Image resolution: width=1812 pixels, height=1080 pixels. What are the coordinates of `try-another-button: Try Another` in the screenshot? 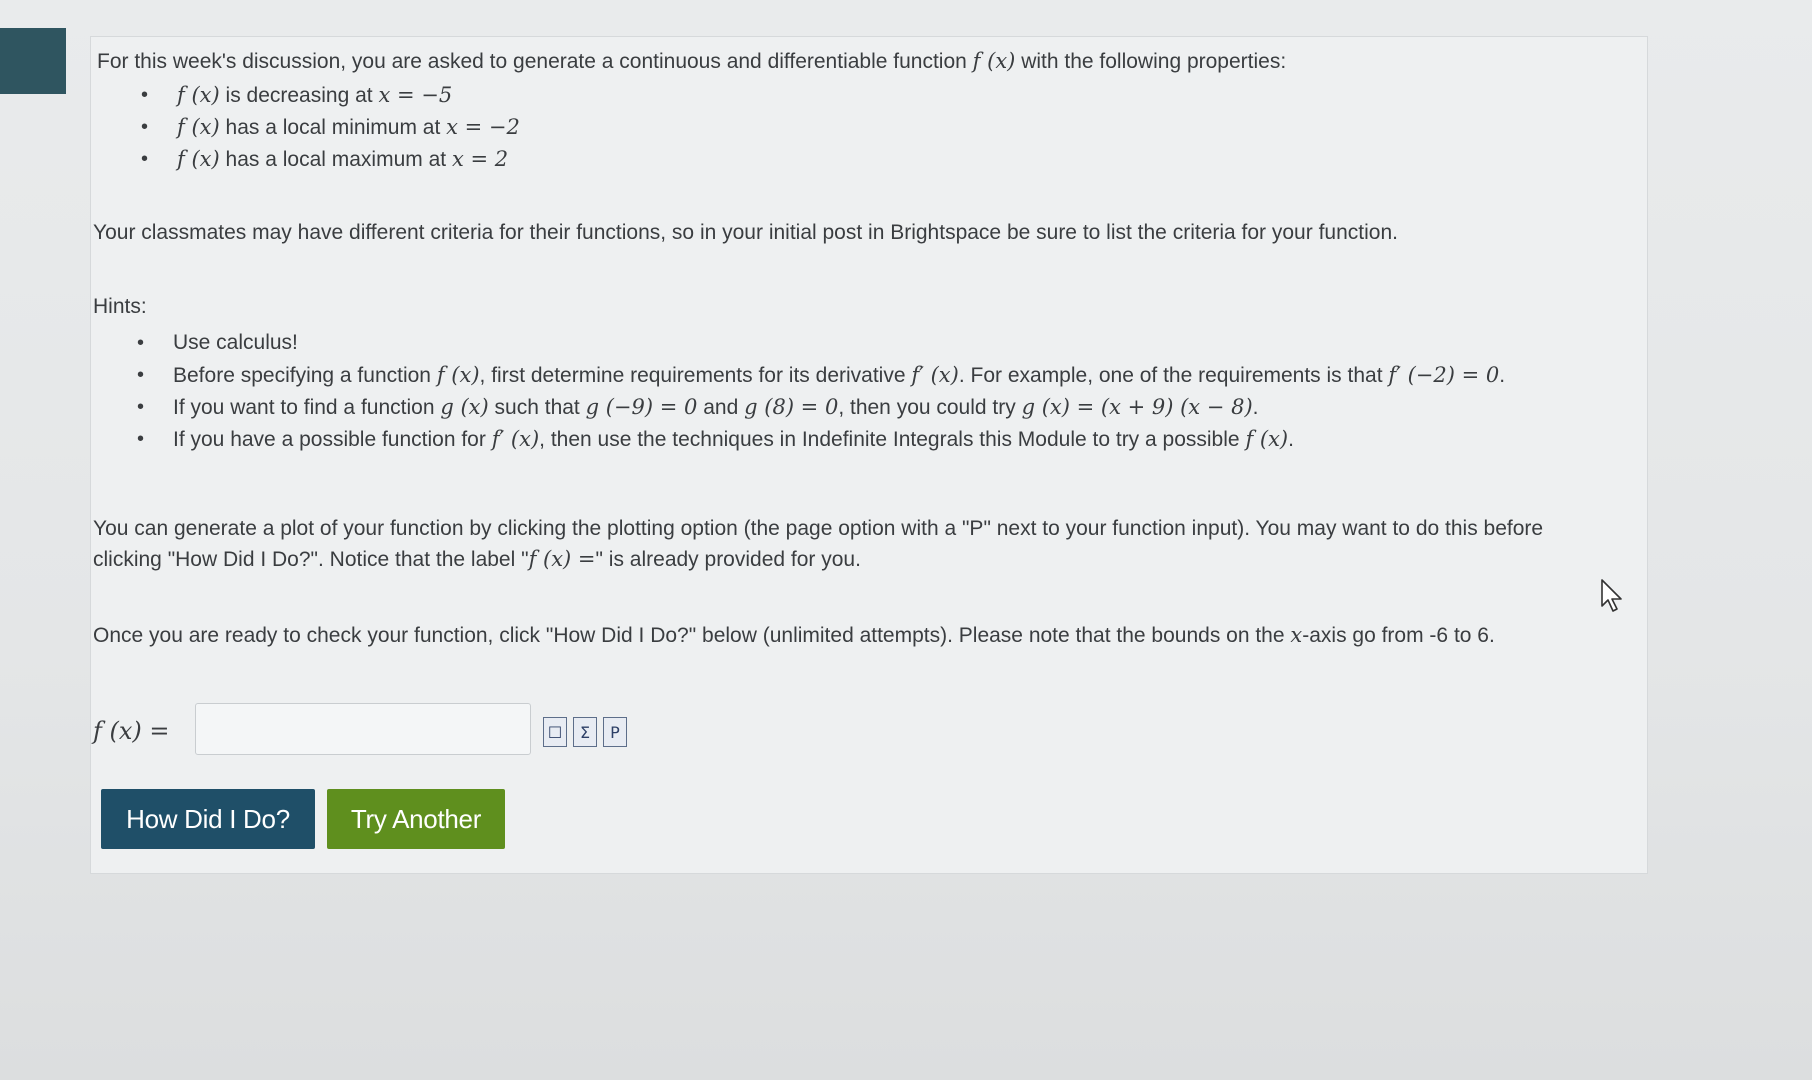 It's located at (416, 819).